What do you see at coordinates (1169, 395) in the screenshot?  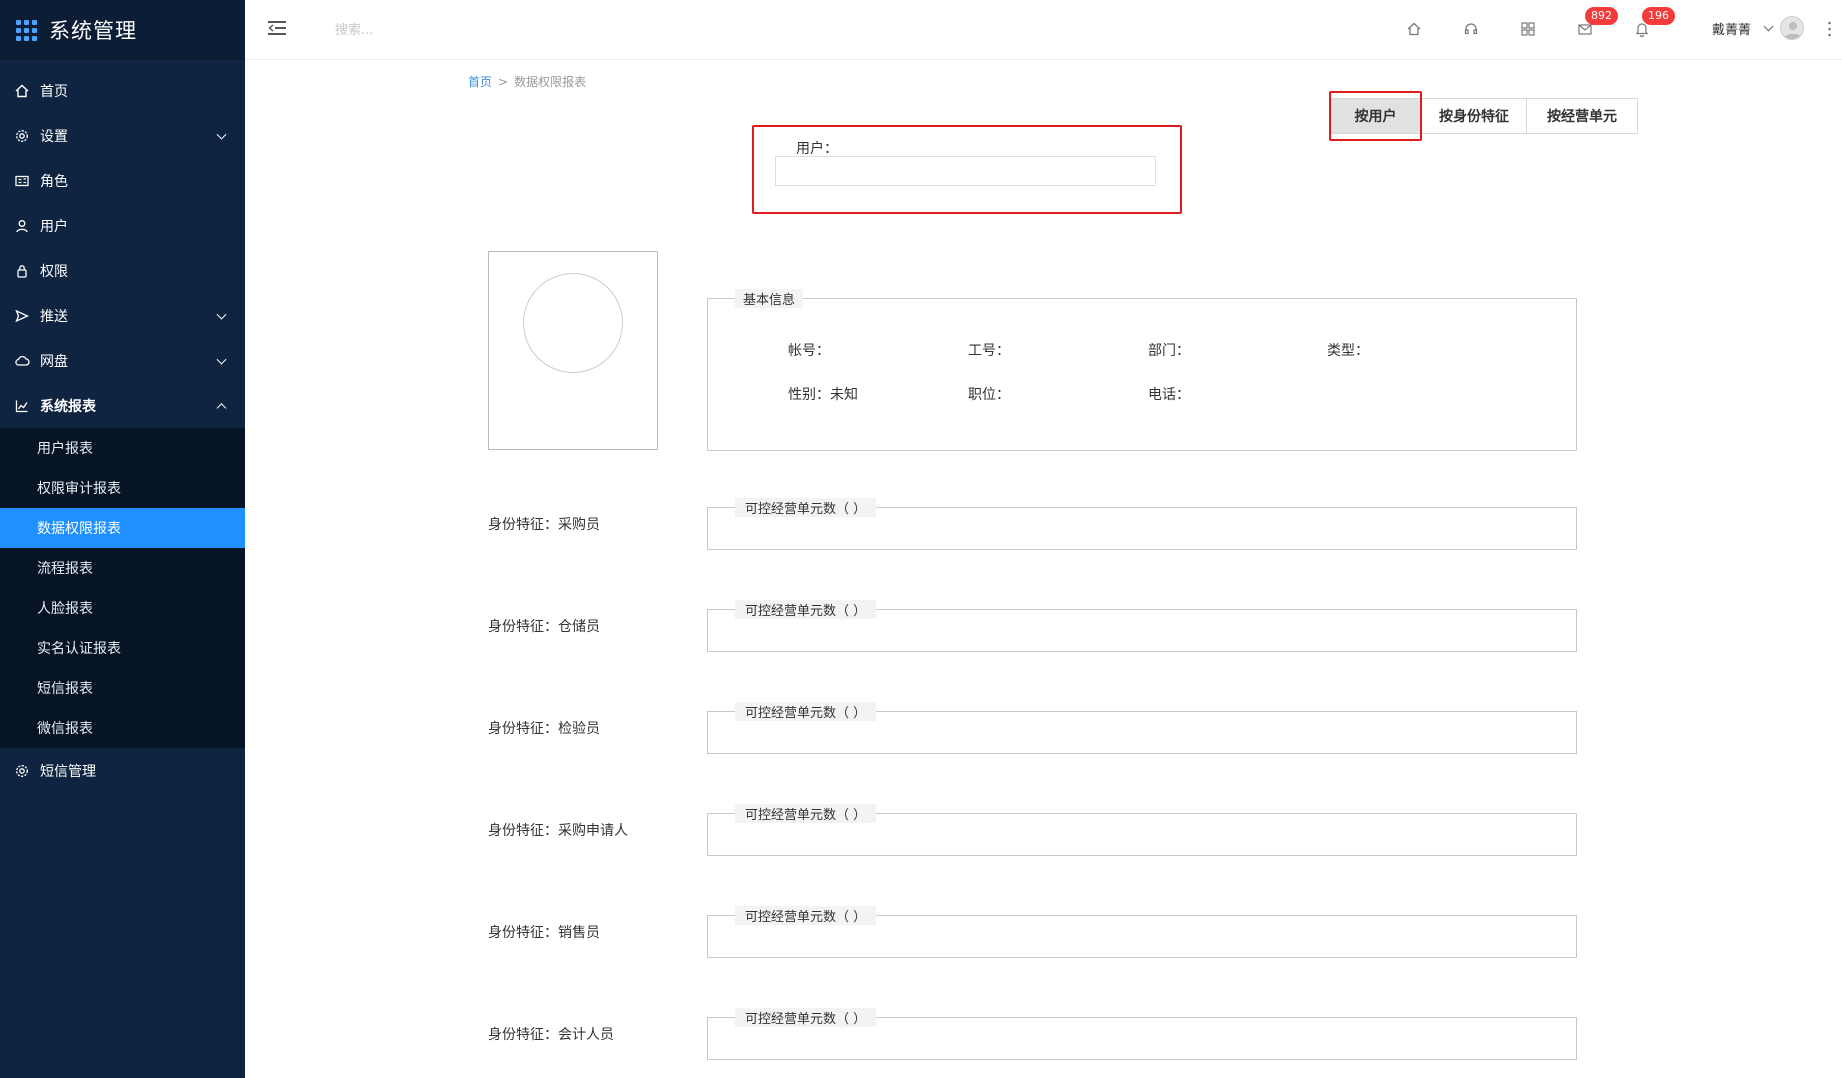 I see `phone-field: 电话：` at bounding box center [1169, 395].